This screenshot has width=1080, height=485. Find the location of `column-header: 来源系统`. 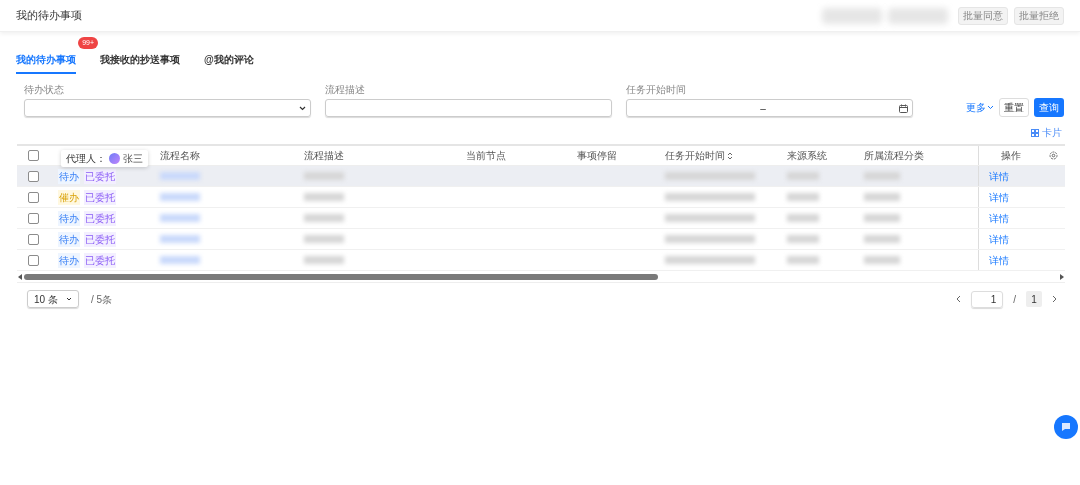

column-header: 来源系统 is located at coordinates (807, 156).